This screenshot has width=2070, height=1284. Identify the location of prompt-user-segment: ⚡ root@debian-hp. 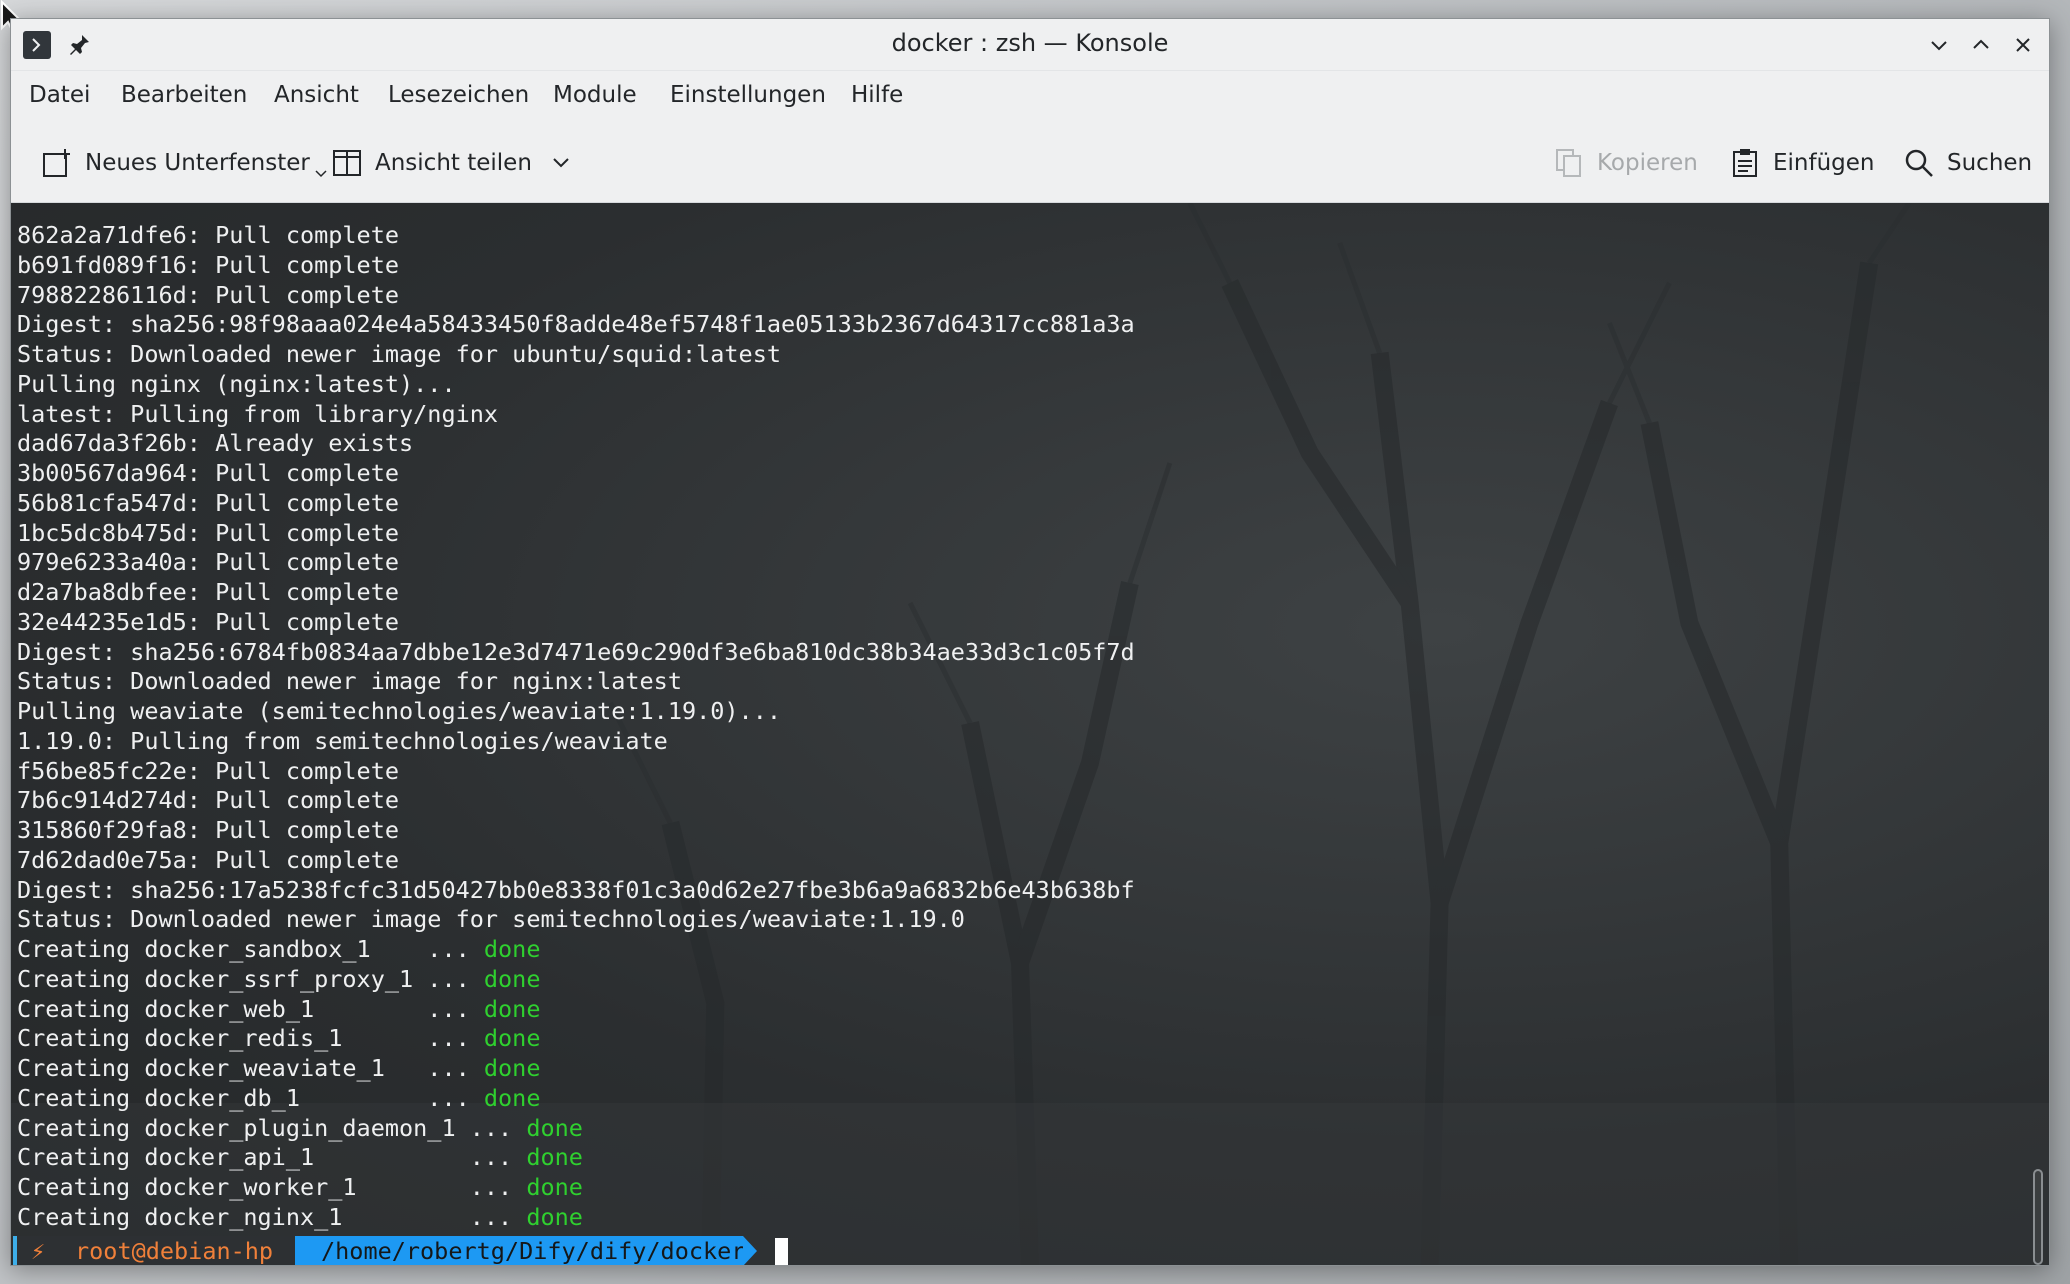
(151, 1250).